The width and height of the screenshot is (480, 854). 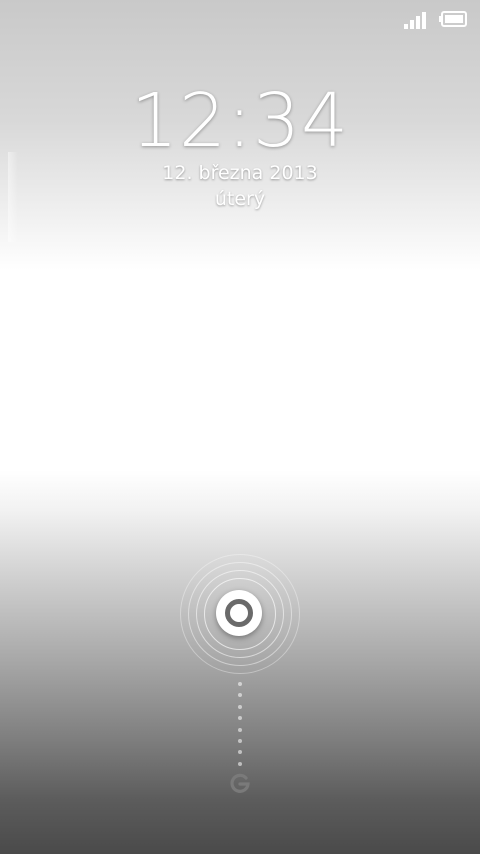 I want to click on status-bar, so click(x=240, y=19).